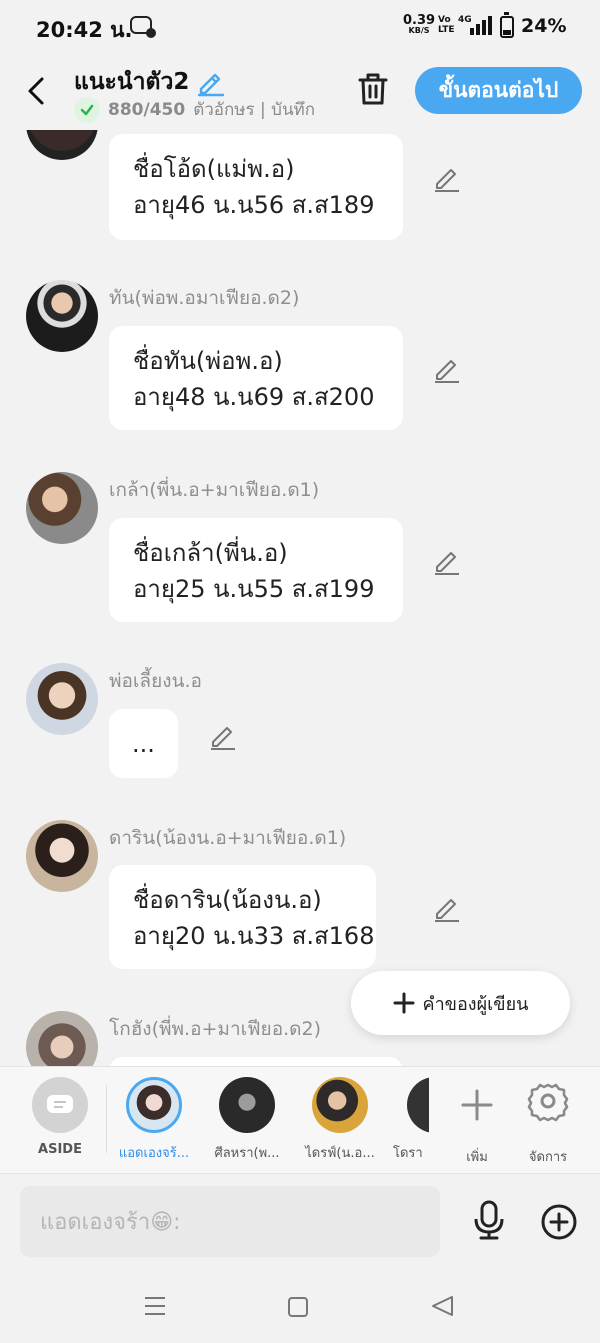  What do you see at coordinates (477, 1122) in the screenshot?
I see `add-character-button: เพิ่ม` at bounding box center [477, 1122].